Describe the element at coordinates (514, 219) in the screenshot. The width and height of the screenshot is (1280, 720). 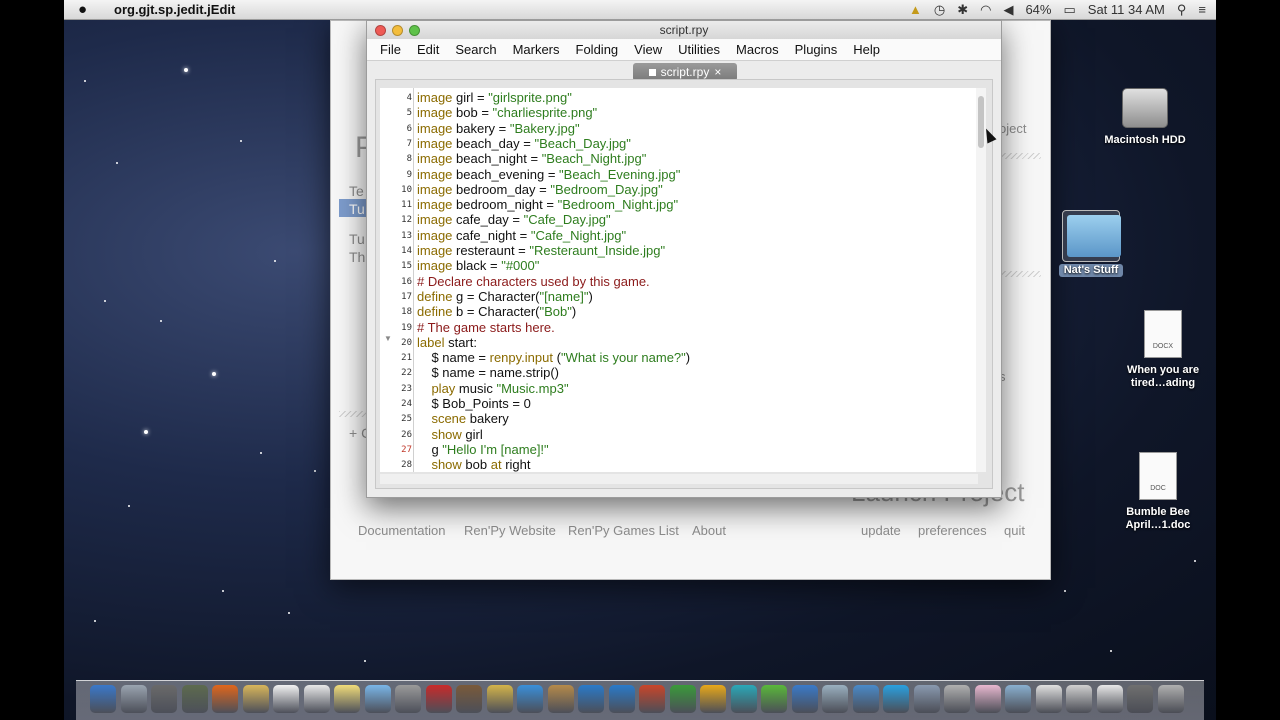
I see `code-line: image cafe_day = "Cafe_Day.jpg"` at that location.